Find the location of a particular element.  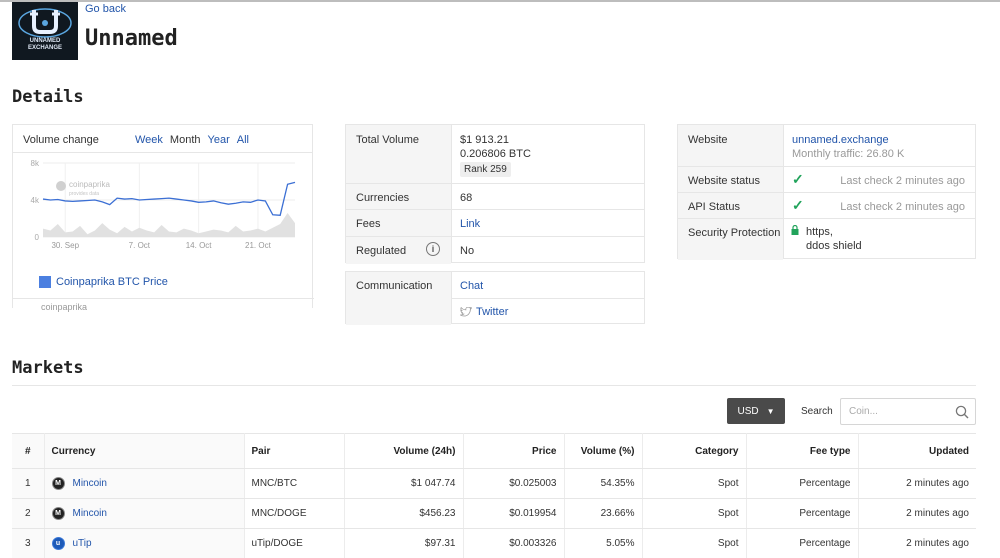

col-rank: # is located at coordinates (28, 451).